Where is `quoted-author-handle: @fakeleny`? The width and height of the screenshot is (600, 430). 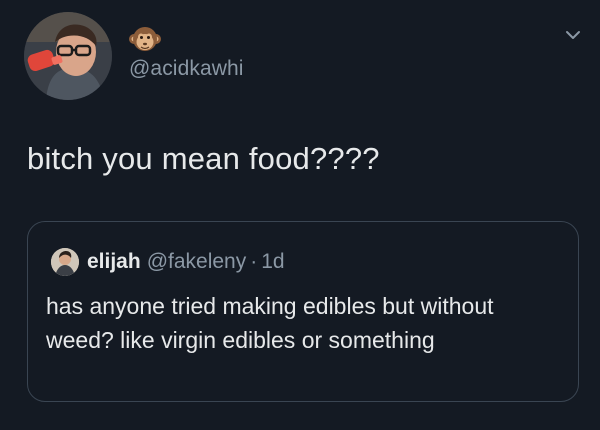 quoted-author-handle: @fakeleny is located at coordinates (197, 262).